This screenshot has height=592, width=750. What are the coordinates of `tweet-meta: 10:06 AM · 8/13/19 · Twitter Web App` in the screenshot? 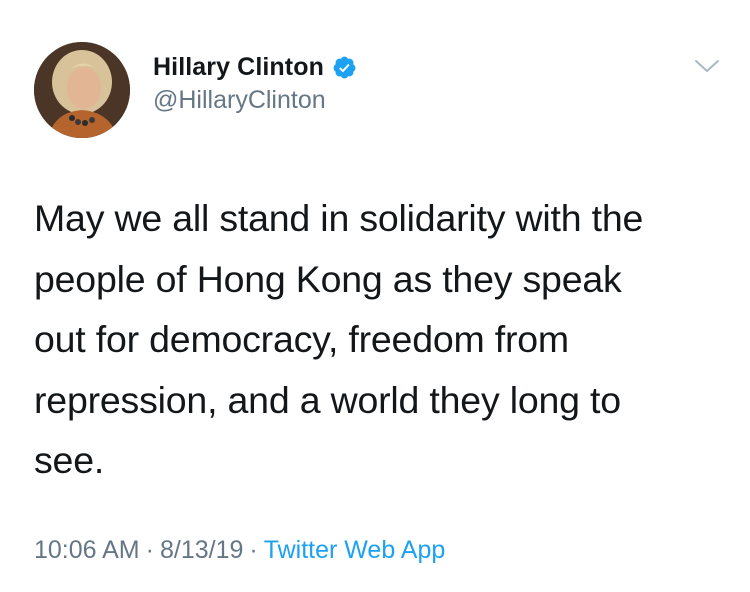 It's located at (239, 550).